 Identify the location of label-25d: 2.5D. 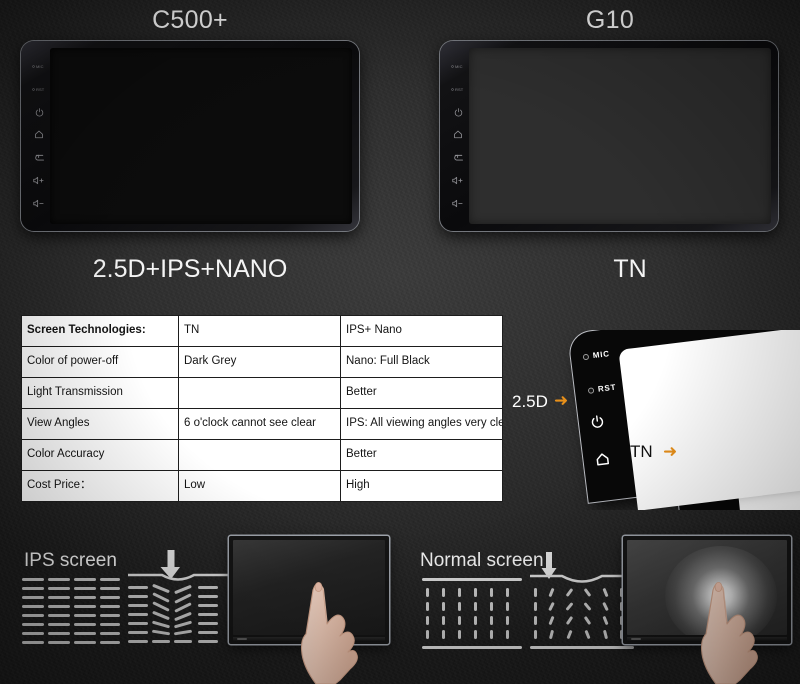
(530, 401).